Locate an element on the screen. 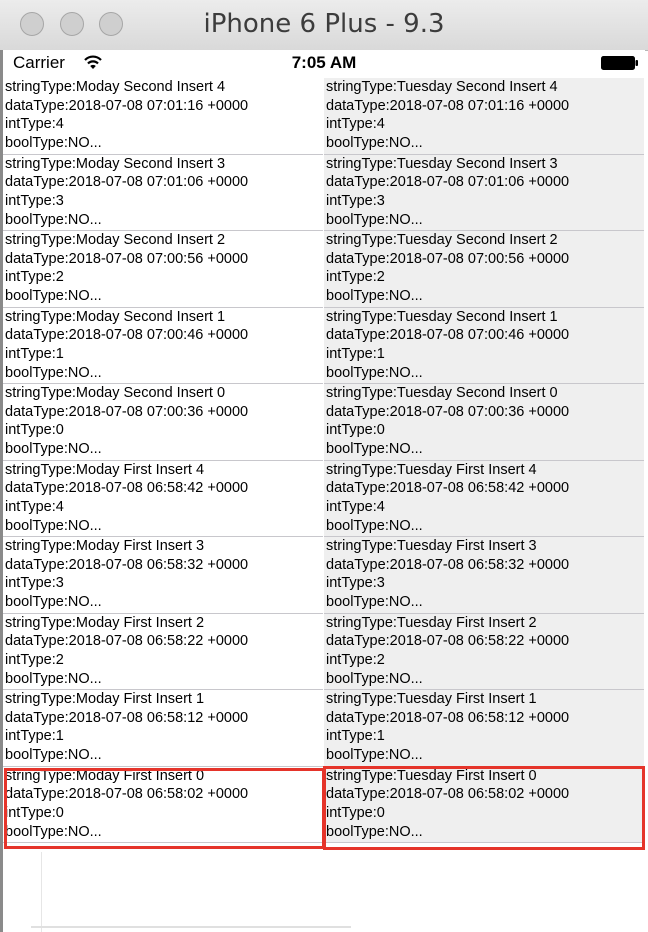 This screenshot has height=932, width=648. window-titlebar: iPhone 6 Plus - 9.3 is located at coordinates (324, 25).